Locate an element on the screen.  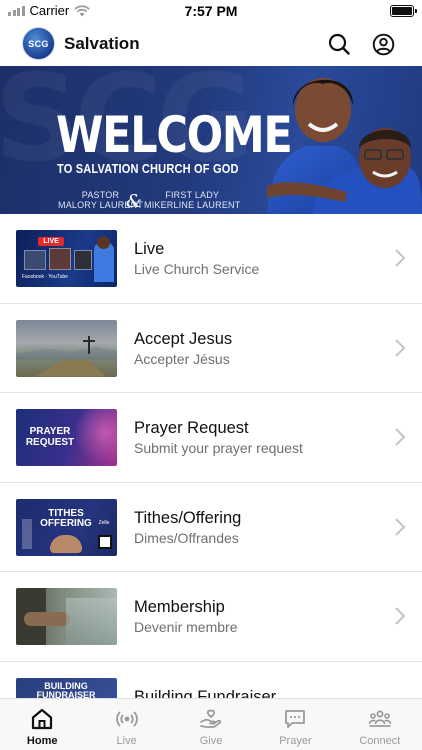
membership-thumbnail is located at coordinates (66, 616).